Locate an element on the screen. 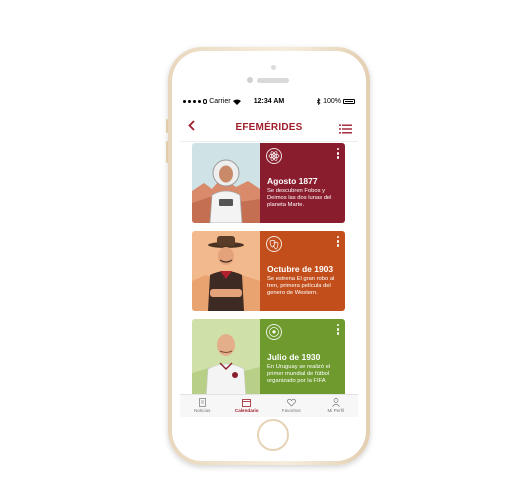 The image size is (530, 500). battery-icon is located at coordinates (349, 101).